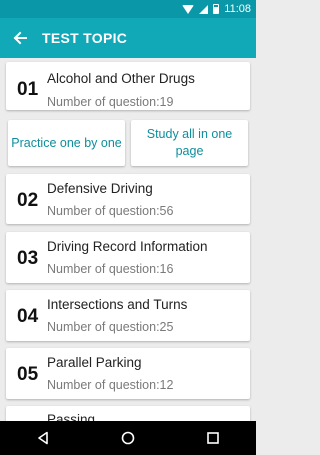 The height and width of the screenshot is (455, 320). What do you see at coordinates (127, 246) in the screenshot?
I see `topic-title: Driving Record Information` at bounding box center [127, 246].